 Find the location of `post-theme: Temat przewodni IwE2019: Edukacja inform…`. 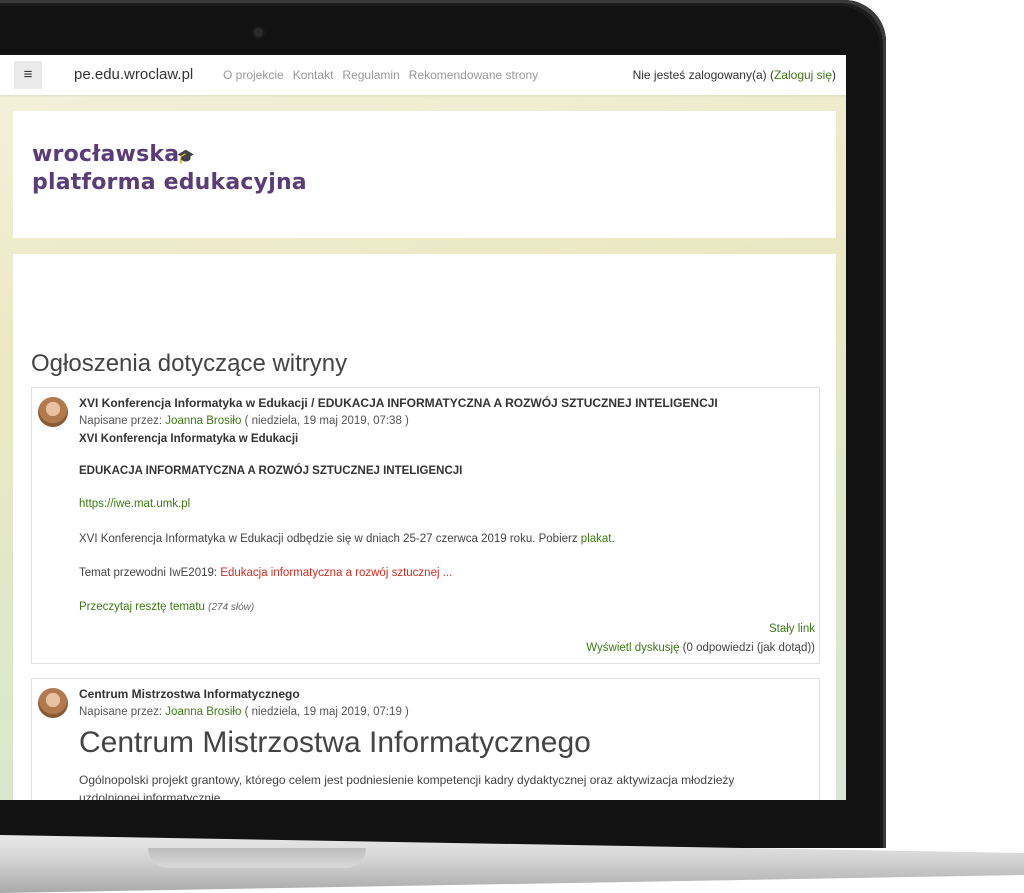

post-theme: Temat przewodni IwE2019: Edukacja inform… is located at coordinates (265, 573).